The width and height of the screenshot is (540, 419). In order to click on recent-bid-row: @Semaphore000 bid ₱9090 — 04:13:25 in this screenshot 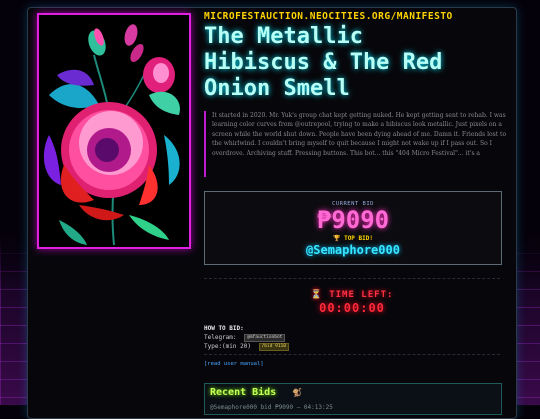, I will do `click(271, 407)`.